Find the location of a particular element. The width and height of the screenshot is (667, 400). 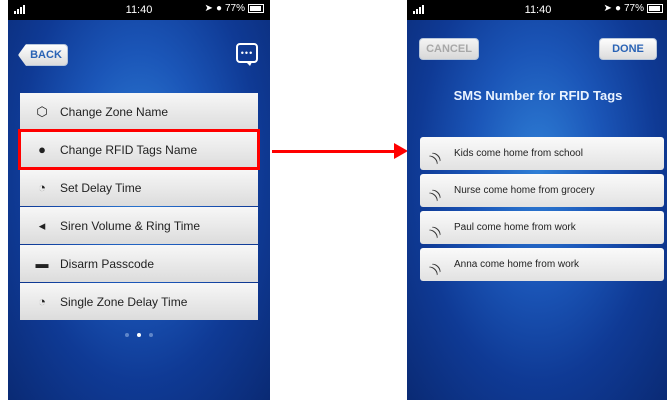

tag-label: Anna come home from work is located at coordinates (517, 264).